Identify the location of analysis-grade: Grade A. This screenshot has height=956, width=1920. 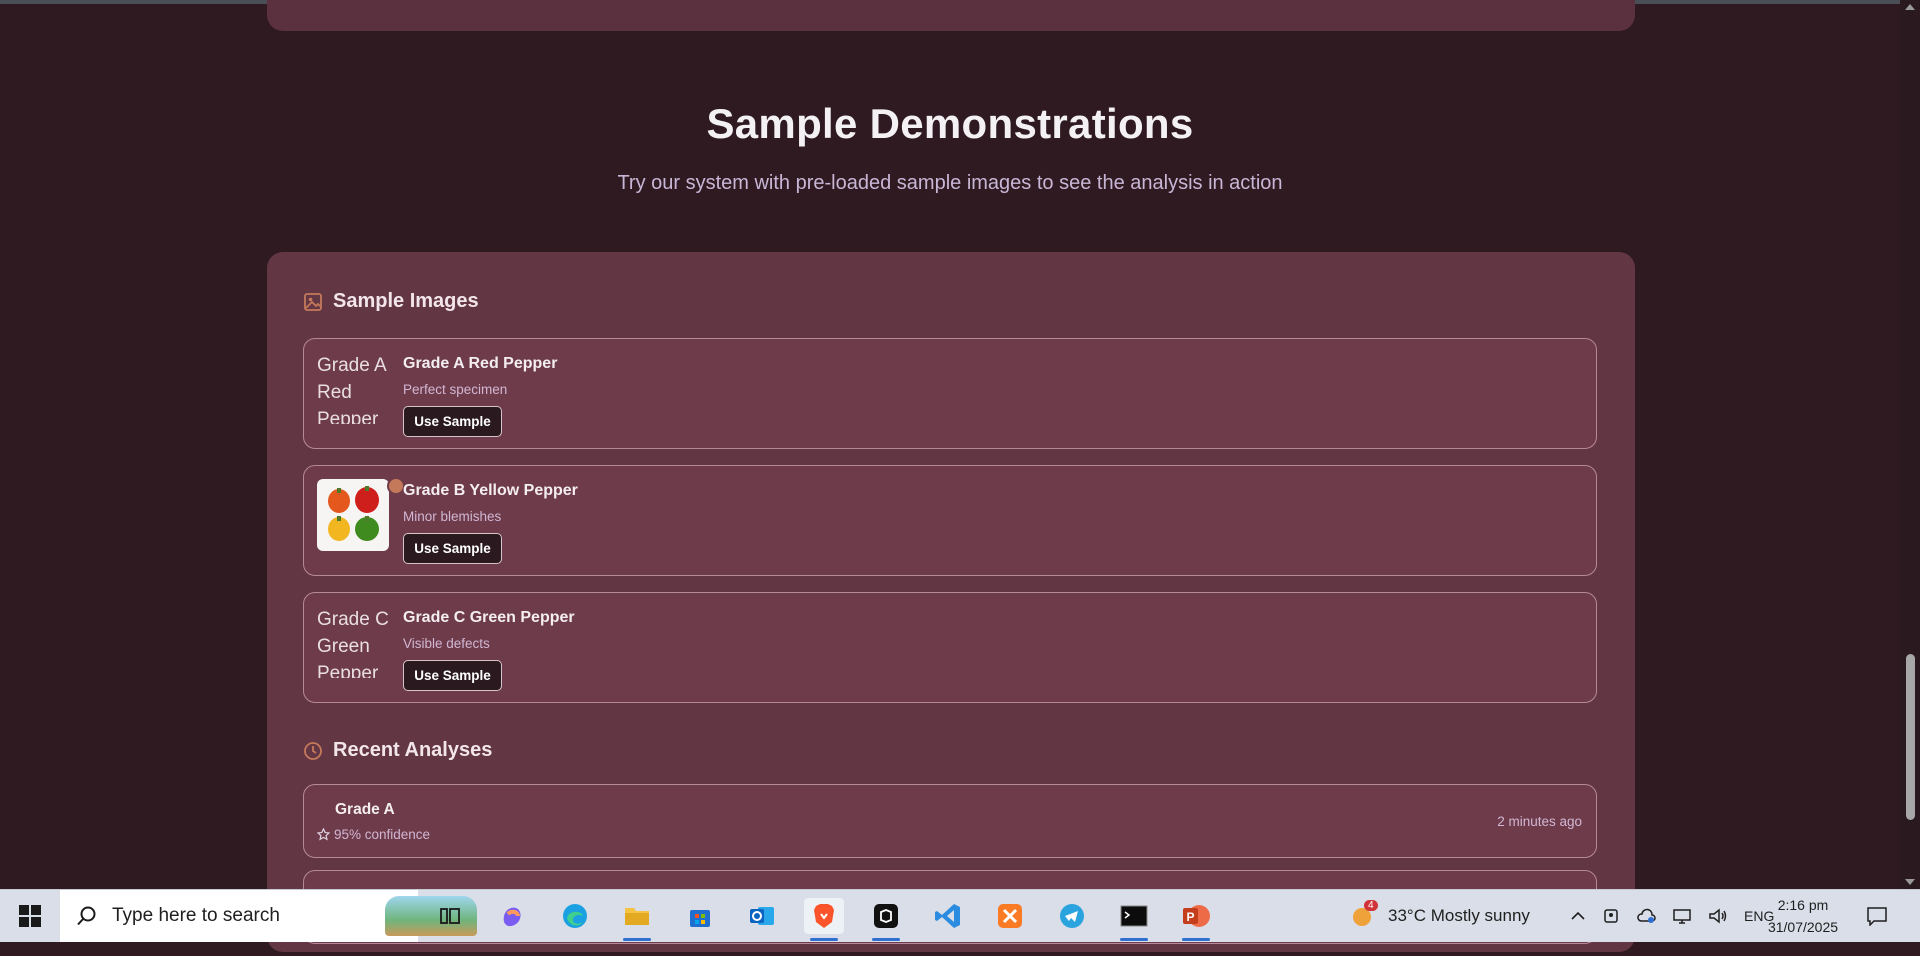
(365, 809).